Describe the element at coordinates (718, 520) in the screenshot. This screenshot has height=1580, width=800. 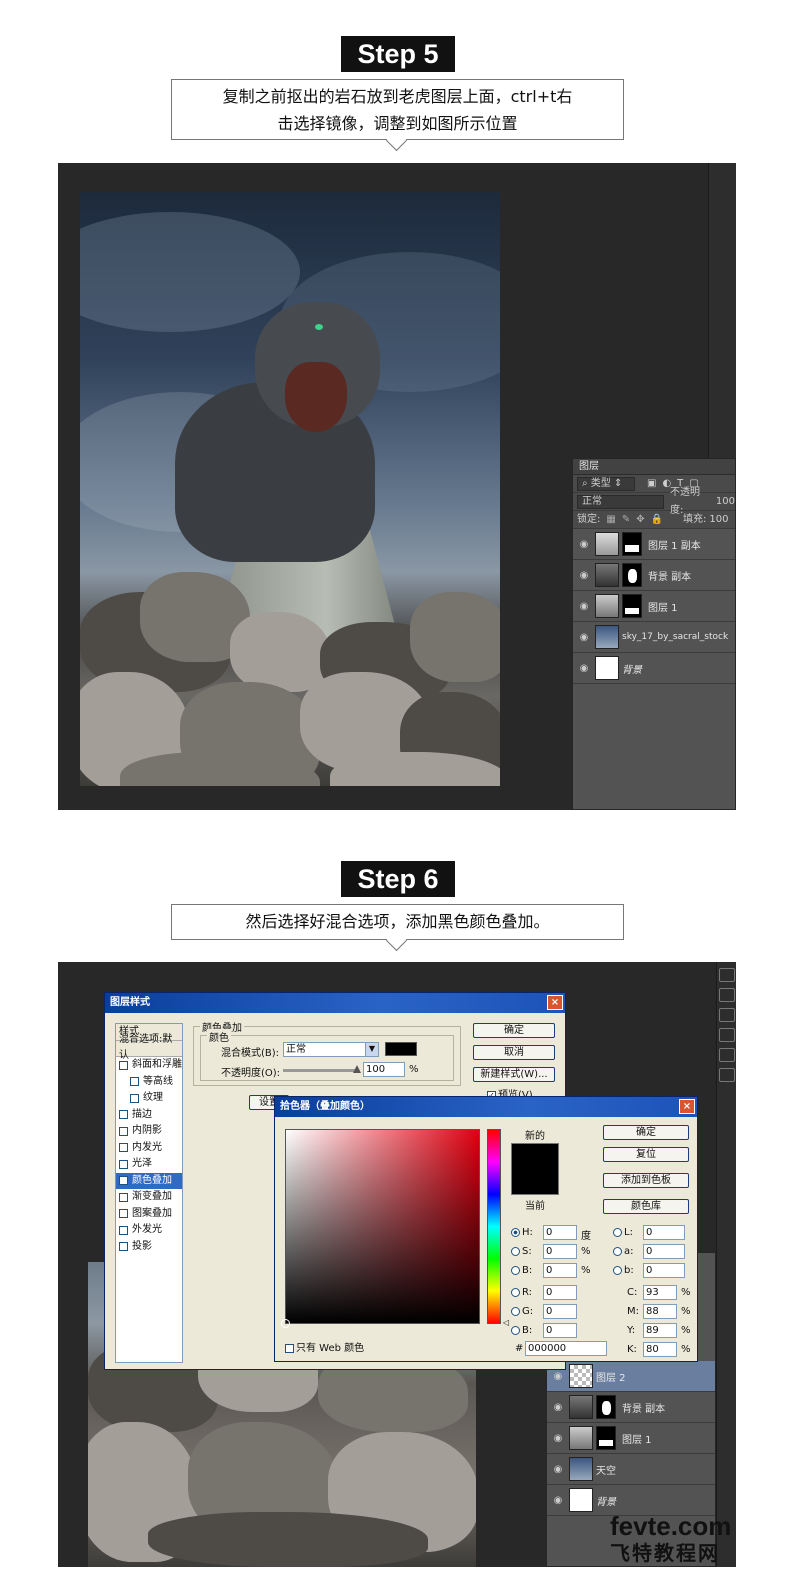
I see `fill-value: 100` at that location.